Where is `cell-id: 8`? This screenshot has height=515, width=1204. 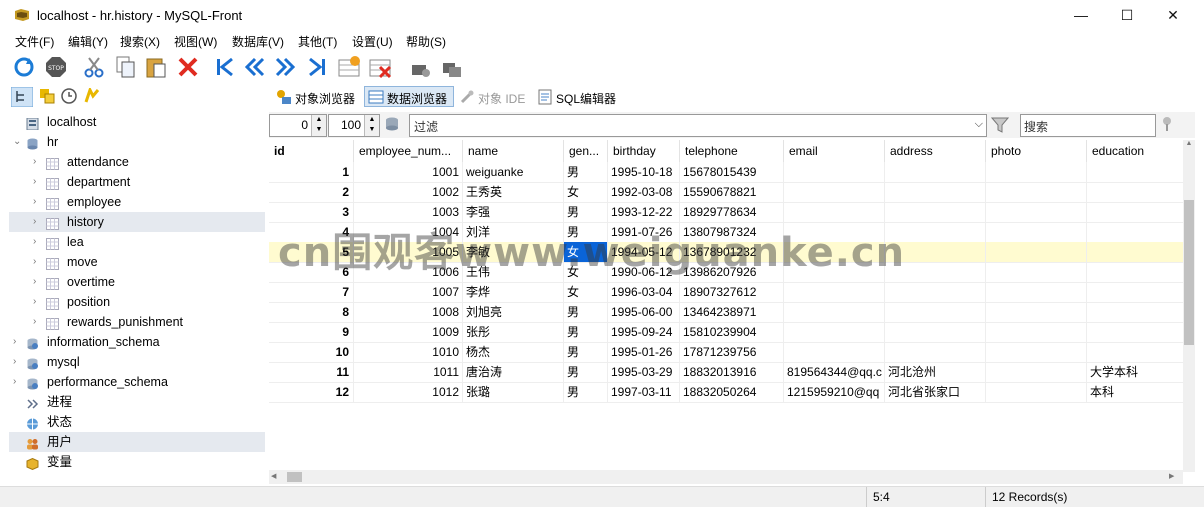
cell-id: 8 is located at coordinates (311, 312).